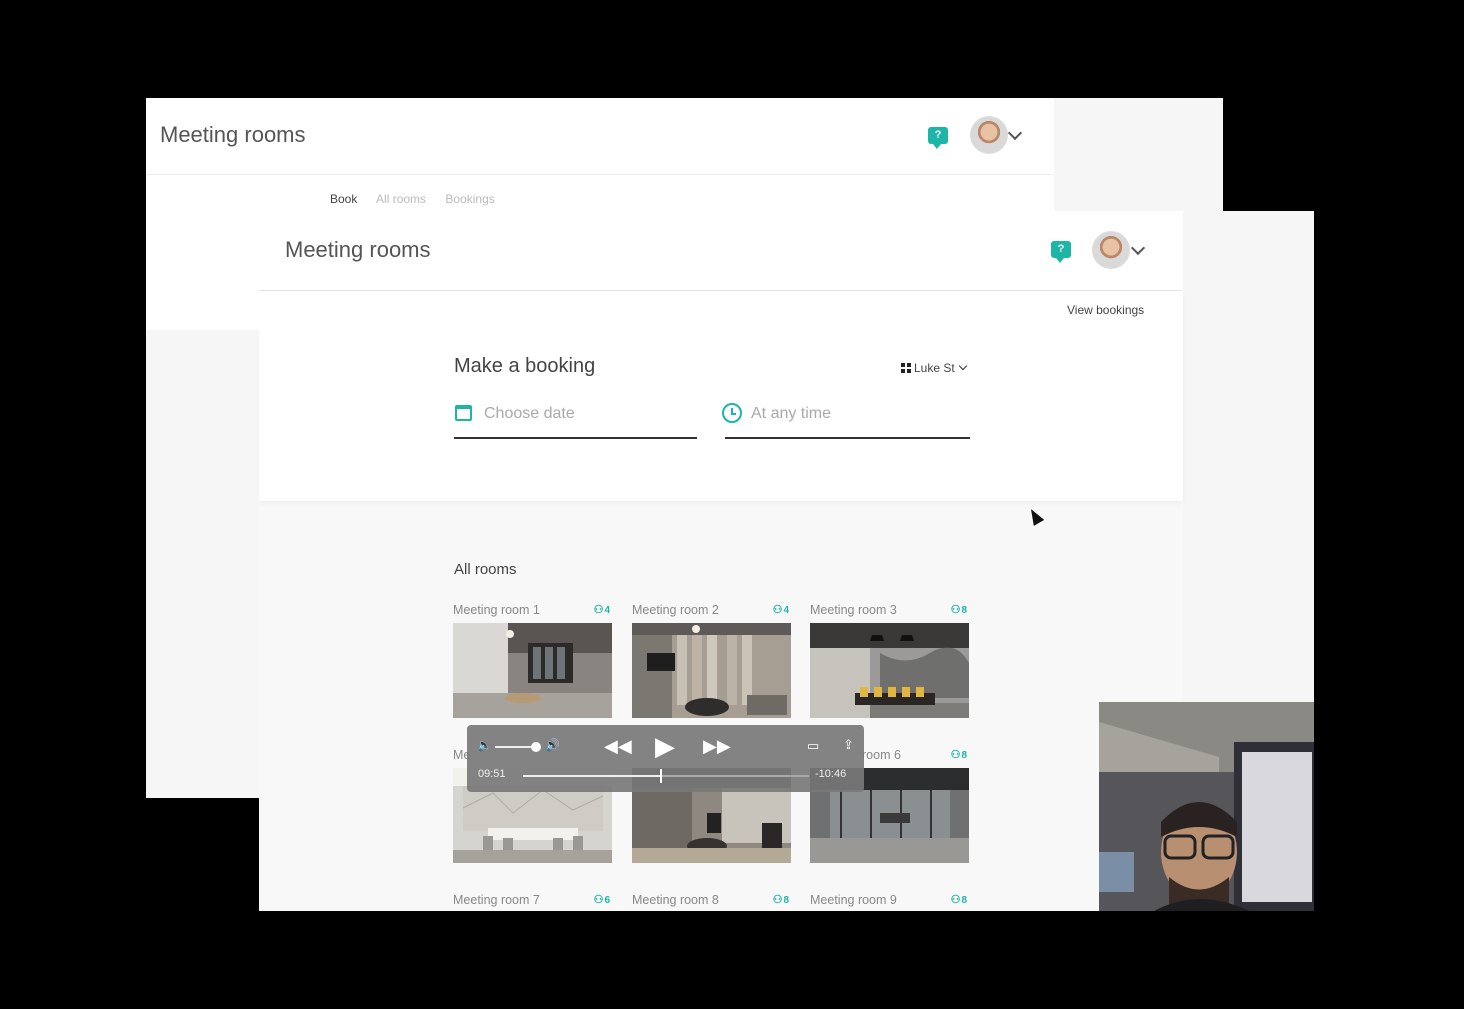  I want to click on webcam-image, so click(1206, 806).